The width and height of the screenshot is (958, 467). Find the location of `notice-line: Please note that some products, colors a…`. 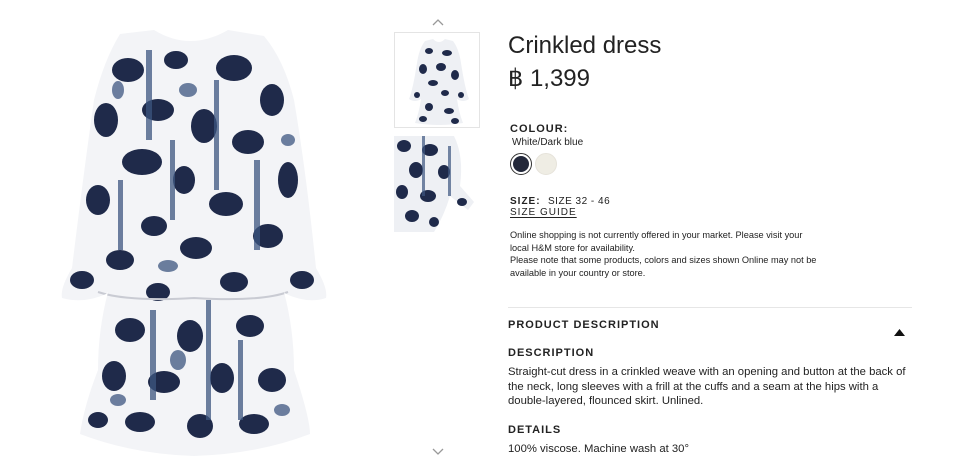

notice-line: Please note that some products, colors a… is located at coordinates (663, 260).